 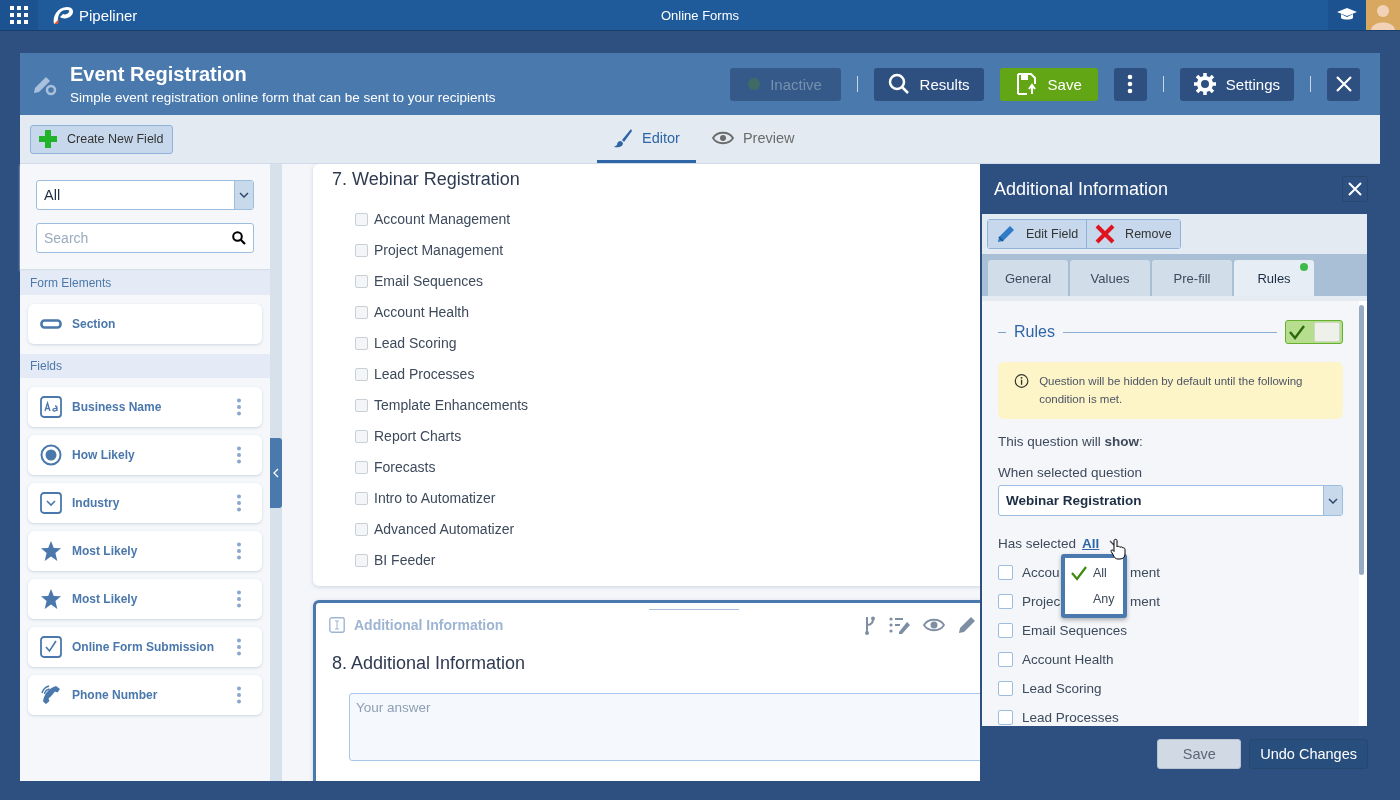 What do you see at coordinates (1041, 601) in the screenshot?
I see `option-label: Projec` at bounding box center [1041, 601].